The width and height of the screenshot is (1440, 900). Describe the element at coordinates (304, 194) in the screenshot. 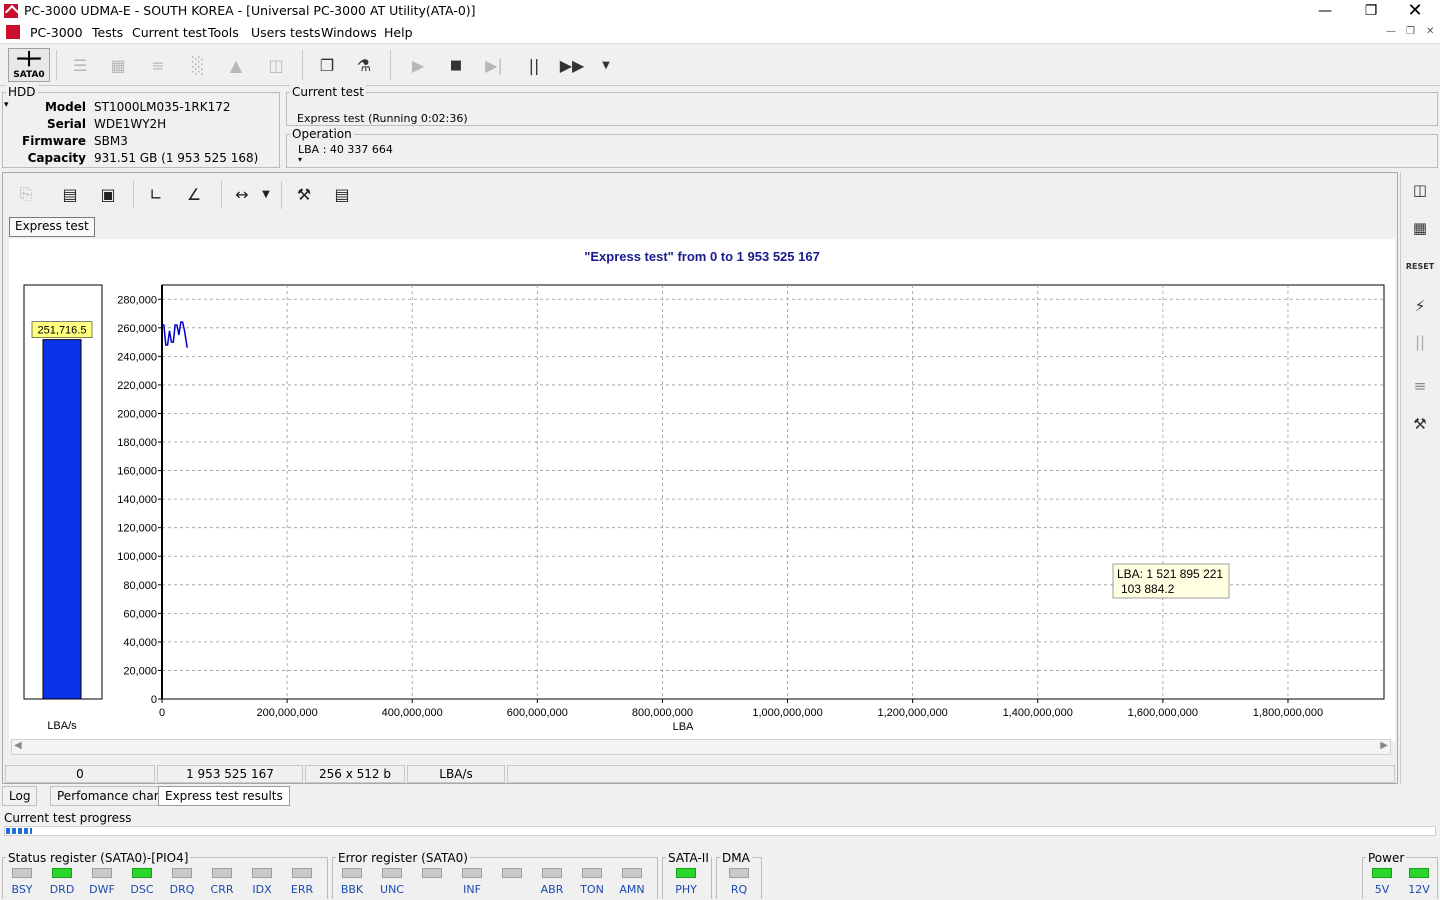

I see `settings-tools-icon: ⚒` at that location.